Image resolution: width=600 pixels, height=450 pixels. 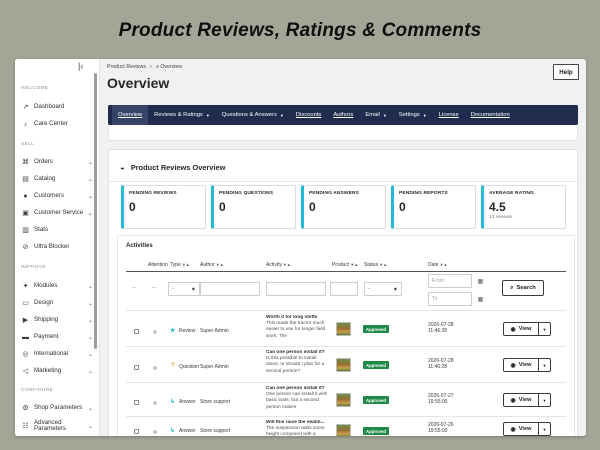 What do you see at coordinates (253, 115) in the screenshot?
I see `tab-questions-answers: Questions & Answers ▼` at bounding box center [253, 115].